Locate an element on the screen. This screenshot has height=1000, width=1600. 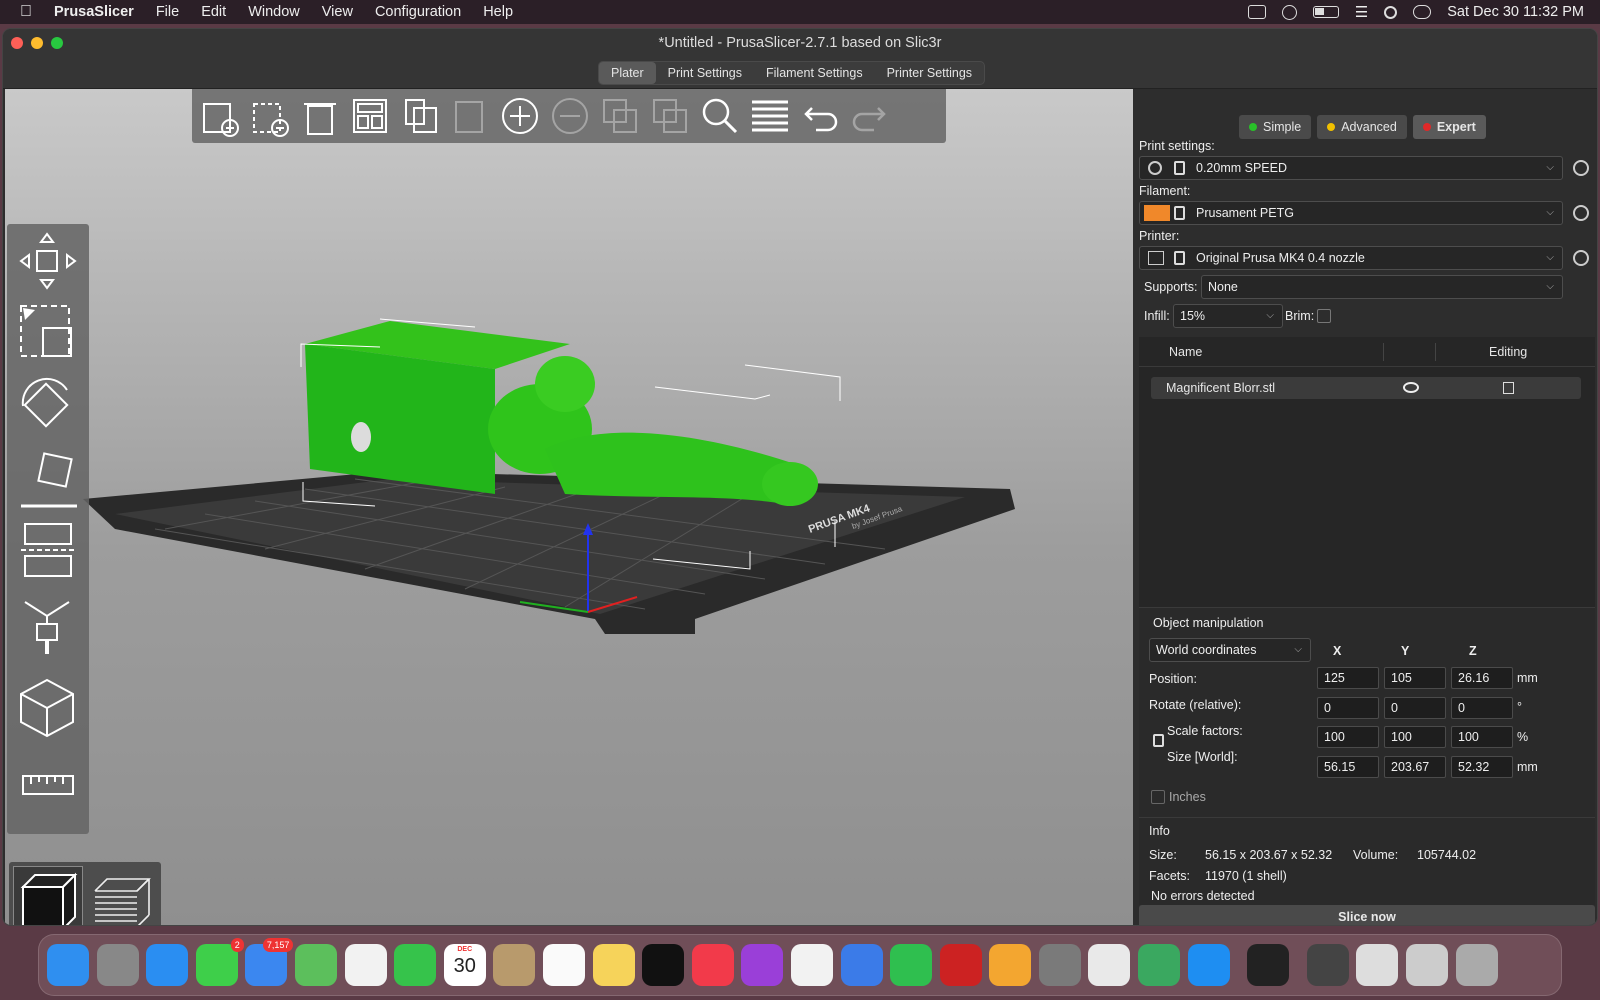
dock-messages-icon: 2 is located at coordinates (219, 962).